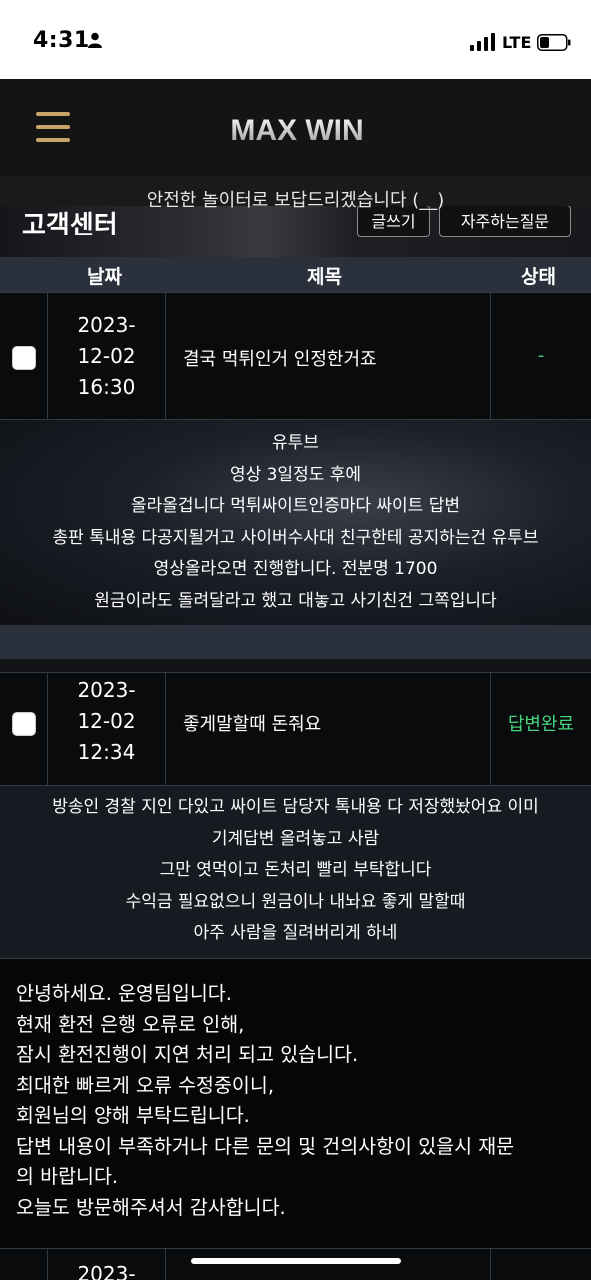 The height and width of the screenshot is (1286, 591). I want to click on menu-icon, so click(53, 127).